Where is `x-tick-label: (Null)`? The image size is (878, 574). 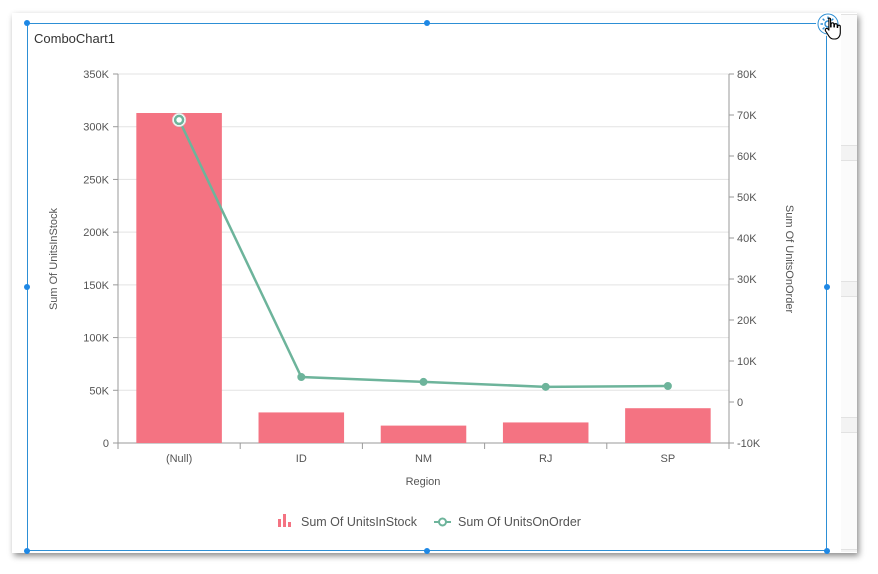
x-tick-label: (Null) is located at coordinates (179, 459).